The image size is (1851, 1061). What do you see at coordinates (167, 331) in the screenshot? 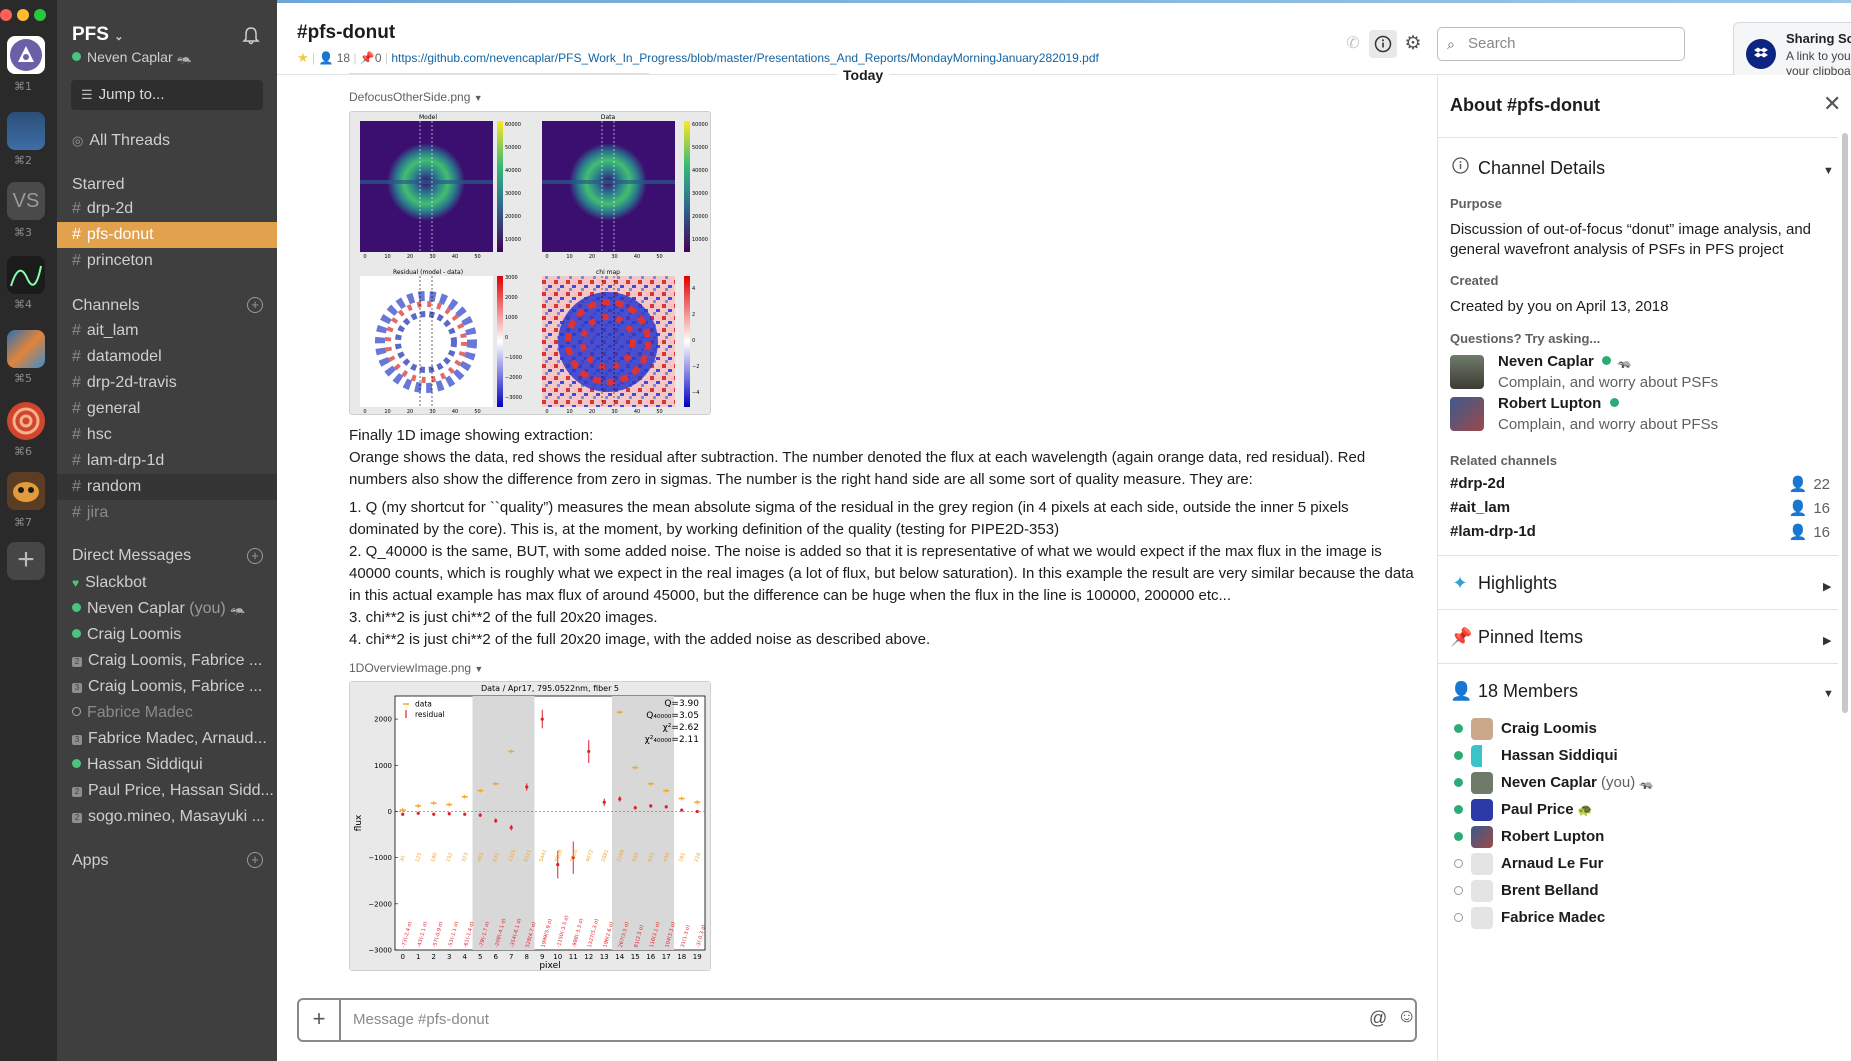
I see `sidebar-item-ait-lam: # ait_lam` at bounding box center [167, 331].